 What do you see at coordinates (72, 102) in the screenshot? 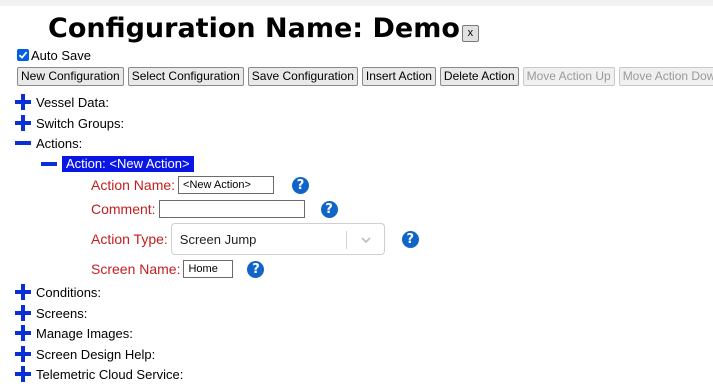
I see `tree-item-label: Vessel Data:` at bounding box center [72, 102].